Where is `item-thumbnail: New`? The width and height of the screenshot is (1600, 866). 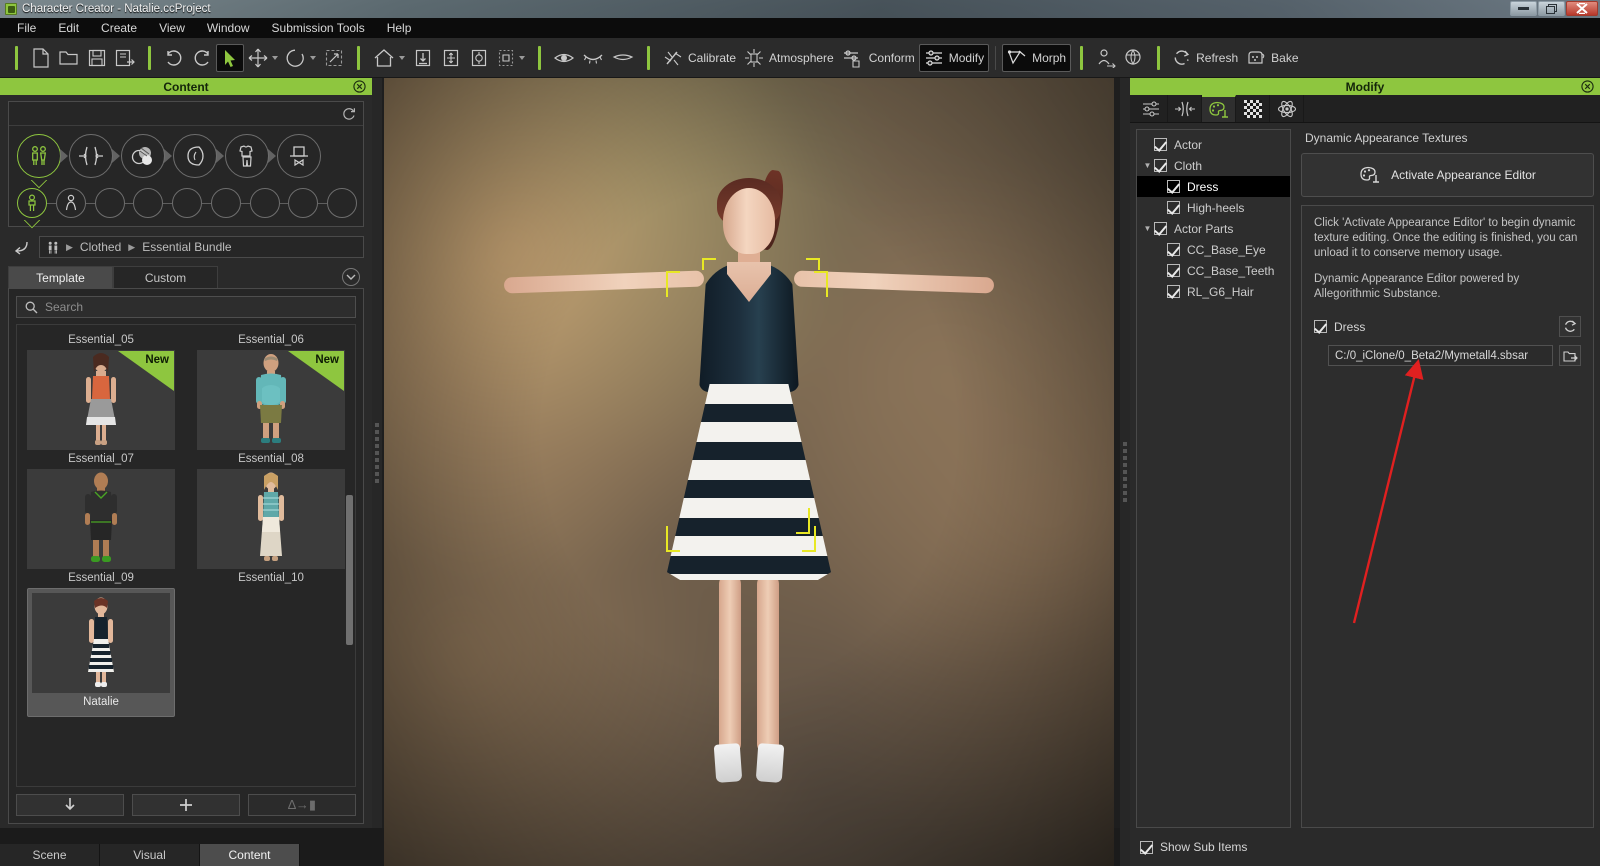 item-thumbnail: New is located at coordinates (271, 400).